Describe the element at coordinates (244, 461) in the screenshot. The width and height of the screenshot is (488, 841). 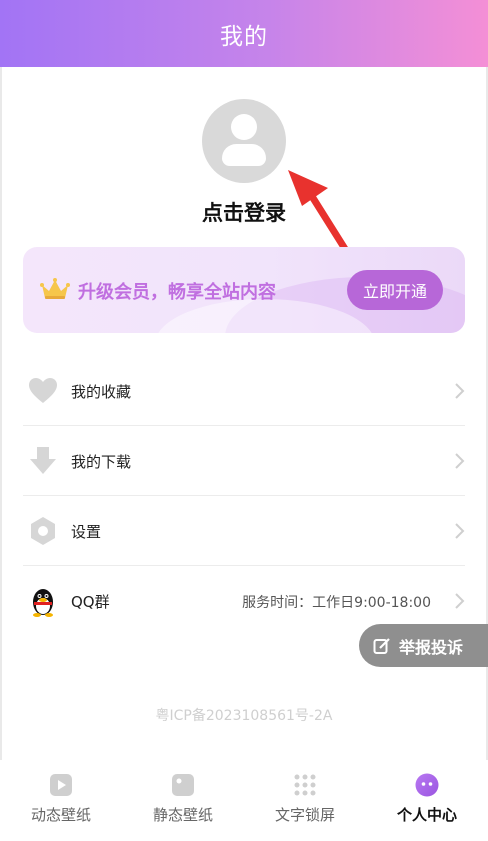
I see `menu-item-downloads: 我的下载` at that location.